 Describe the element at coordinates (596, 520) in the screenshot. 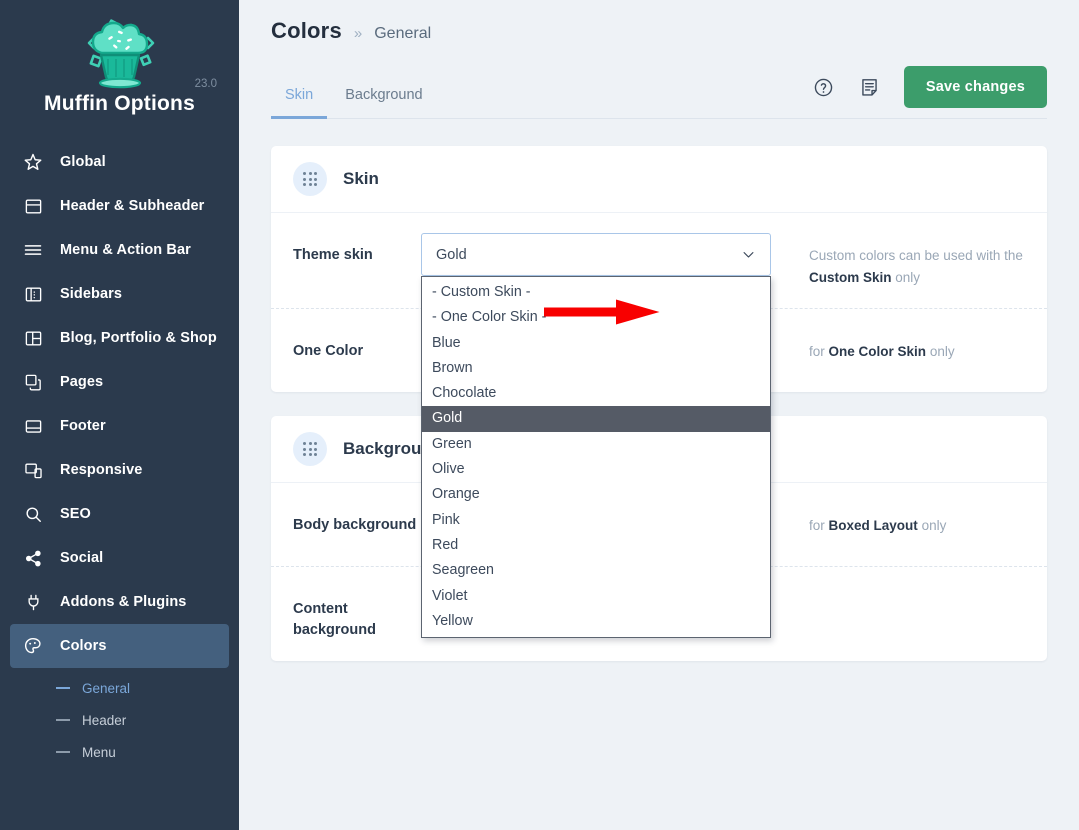

I see `dropdown-option: Pink` at that location.